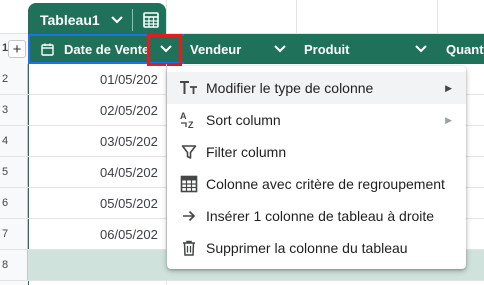 The width and height of the screenshot is (484, 285). I want to click on divider, so click(132, 19).